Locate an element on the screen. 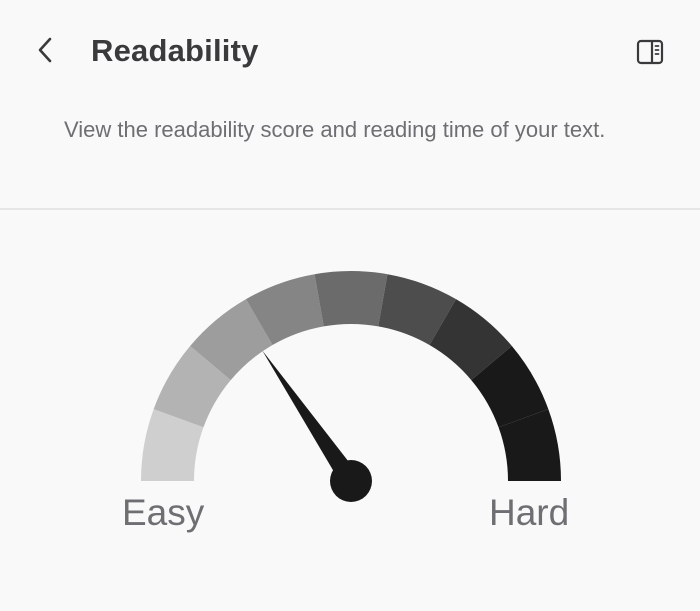 Image resolution: width=700 pixels, height=611 pixels. toggle-panel-button is located at coordinates (650, 52).